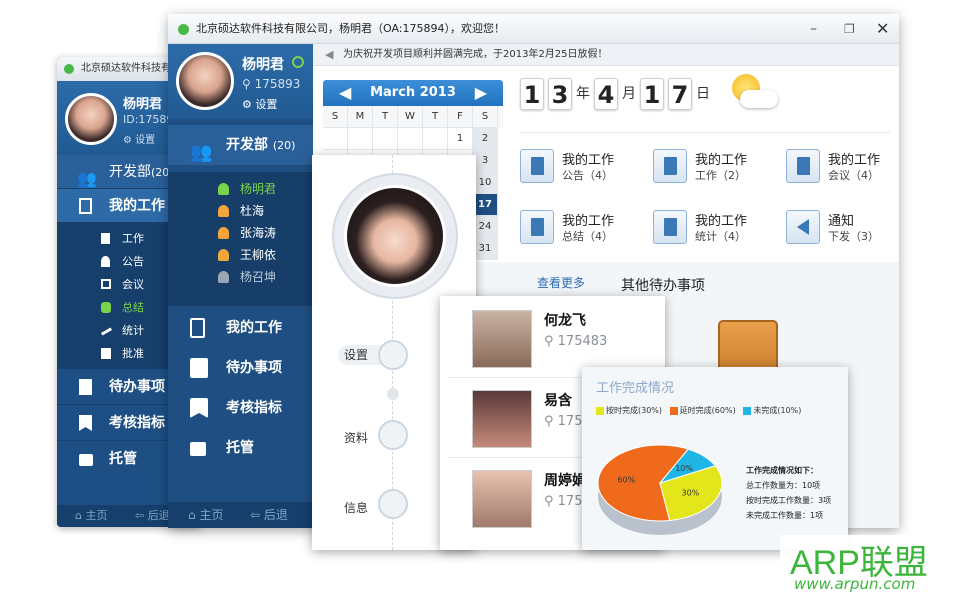 The height and width of the screenshot is (597, 960). What do you see at coordinates (782, 470) in the screenshot?
I see `summary-title: 工作完成情况如下：` at bounding box center [782, 470].